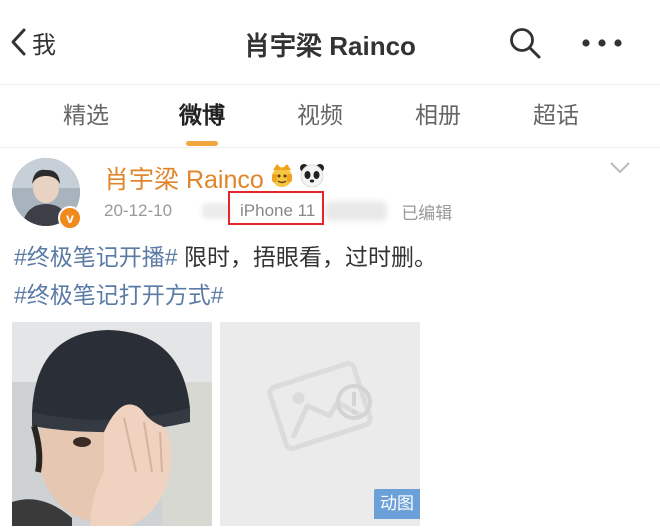 The width and height of the screenshot is (660, 531). I want to click on edited-label: 已编辑, so click(426, 211).